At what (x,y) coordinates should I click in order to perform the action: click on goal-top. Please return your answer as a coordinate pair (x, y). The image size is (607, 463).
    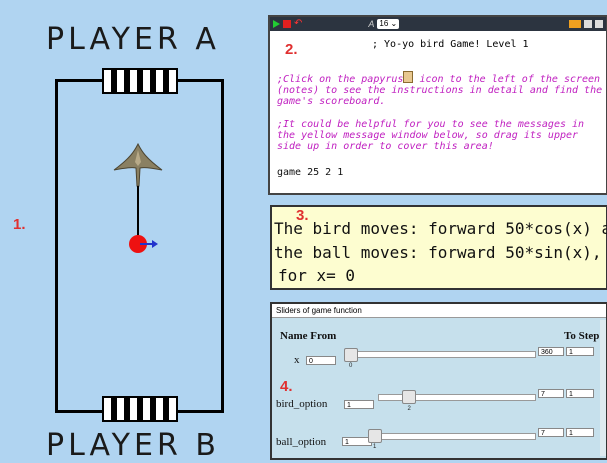
    Looking at the image, I should click on (140, 81).